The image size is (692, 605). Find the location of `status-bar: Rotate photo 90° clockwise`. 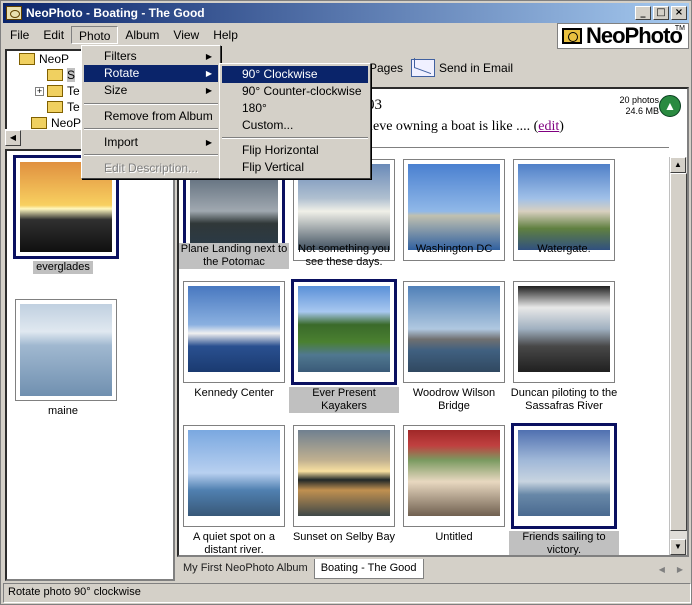

status-bar: Rotate photo 90° clockwise is located at coordinates (347, 593).